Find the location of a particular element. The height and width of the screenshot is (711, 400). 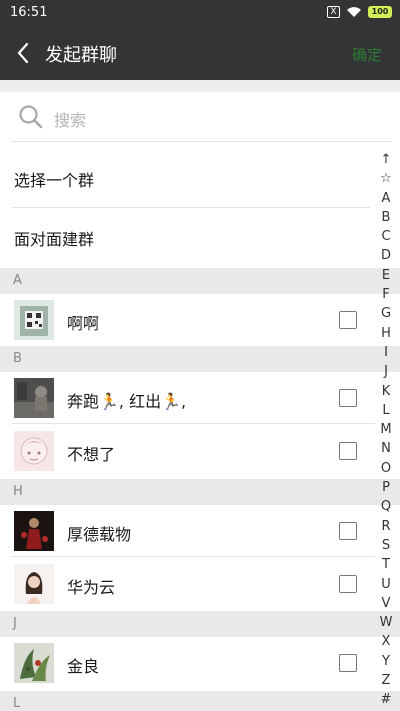

index-letter: M is located at coordinates (386, 429).